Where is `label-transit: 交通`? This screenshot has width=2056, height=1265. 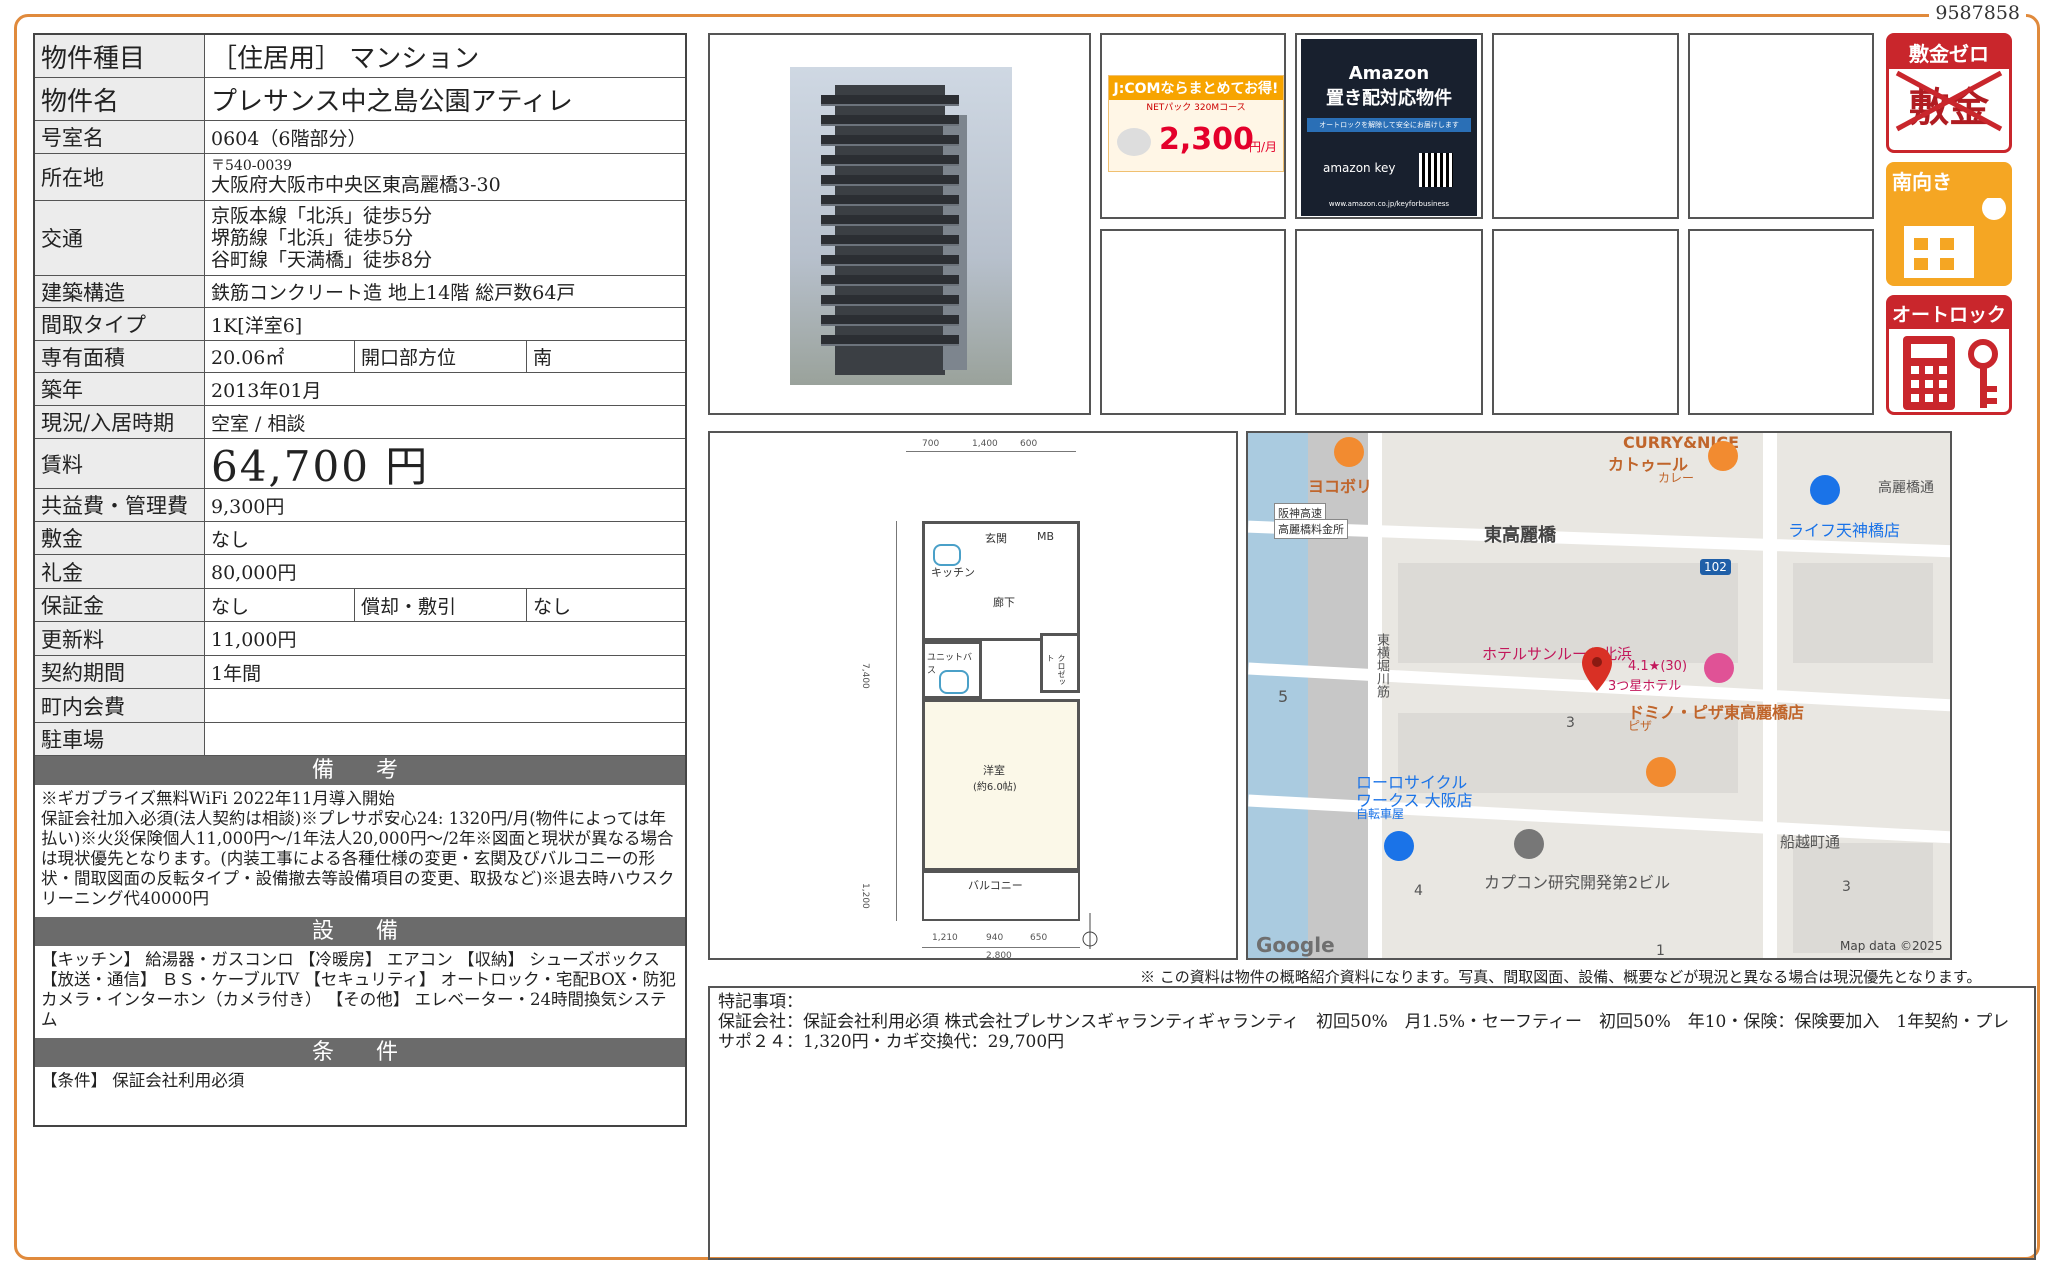
label-transit: 交通 is located at coordinates (120, 238).